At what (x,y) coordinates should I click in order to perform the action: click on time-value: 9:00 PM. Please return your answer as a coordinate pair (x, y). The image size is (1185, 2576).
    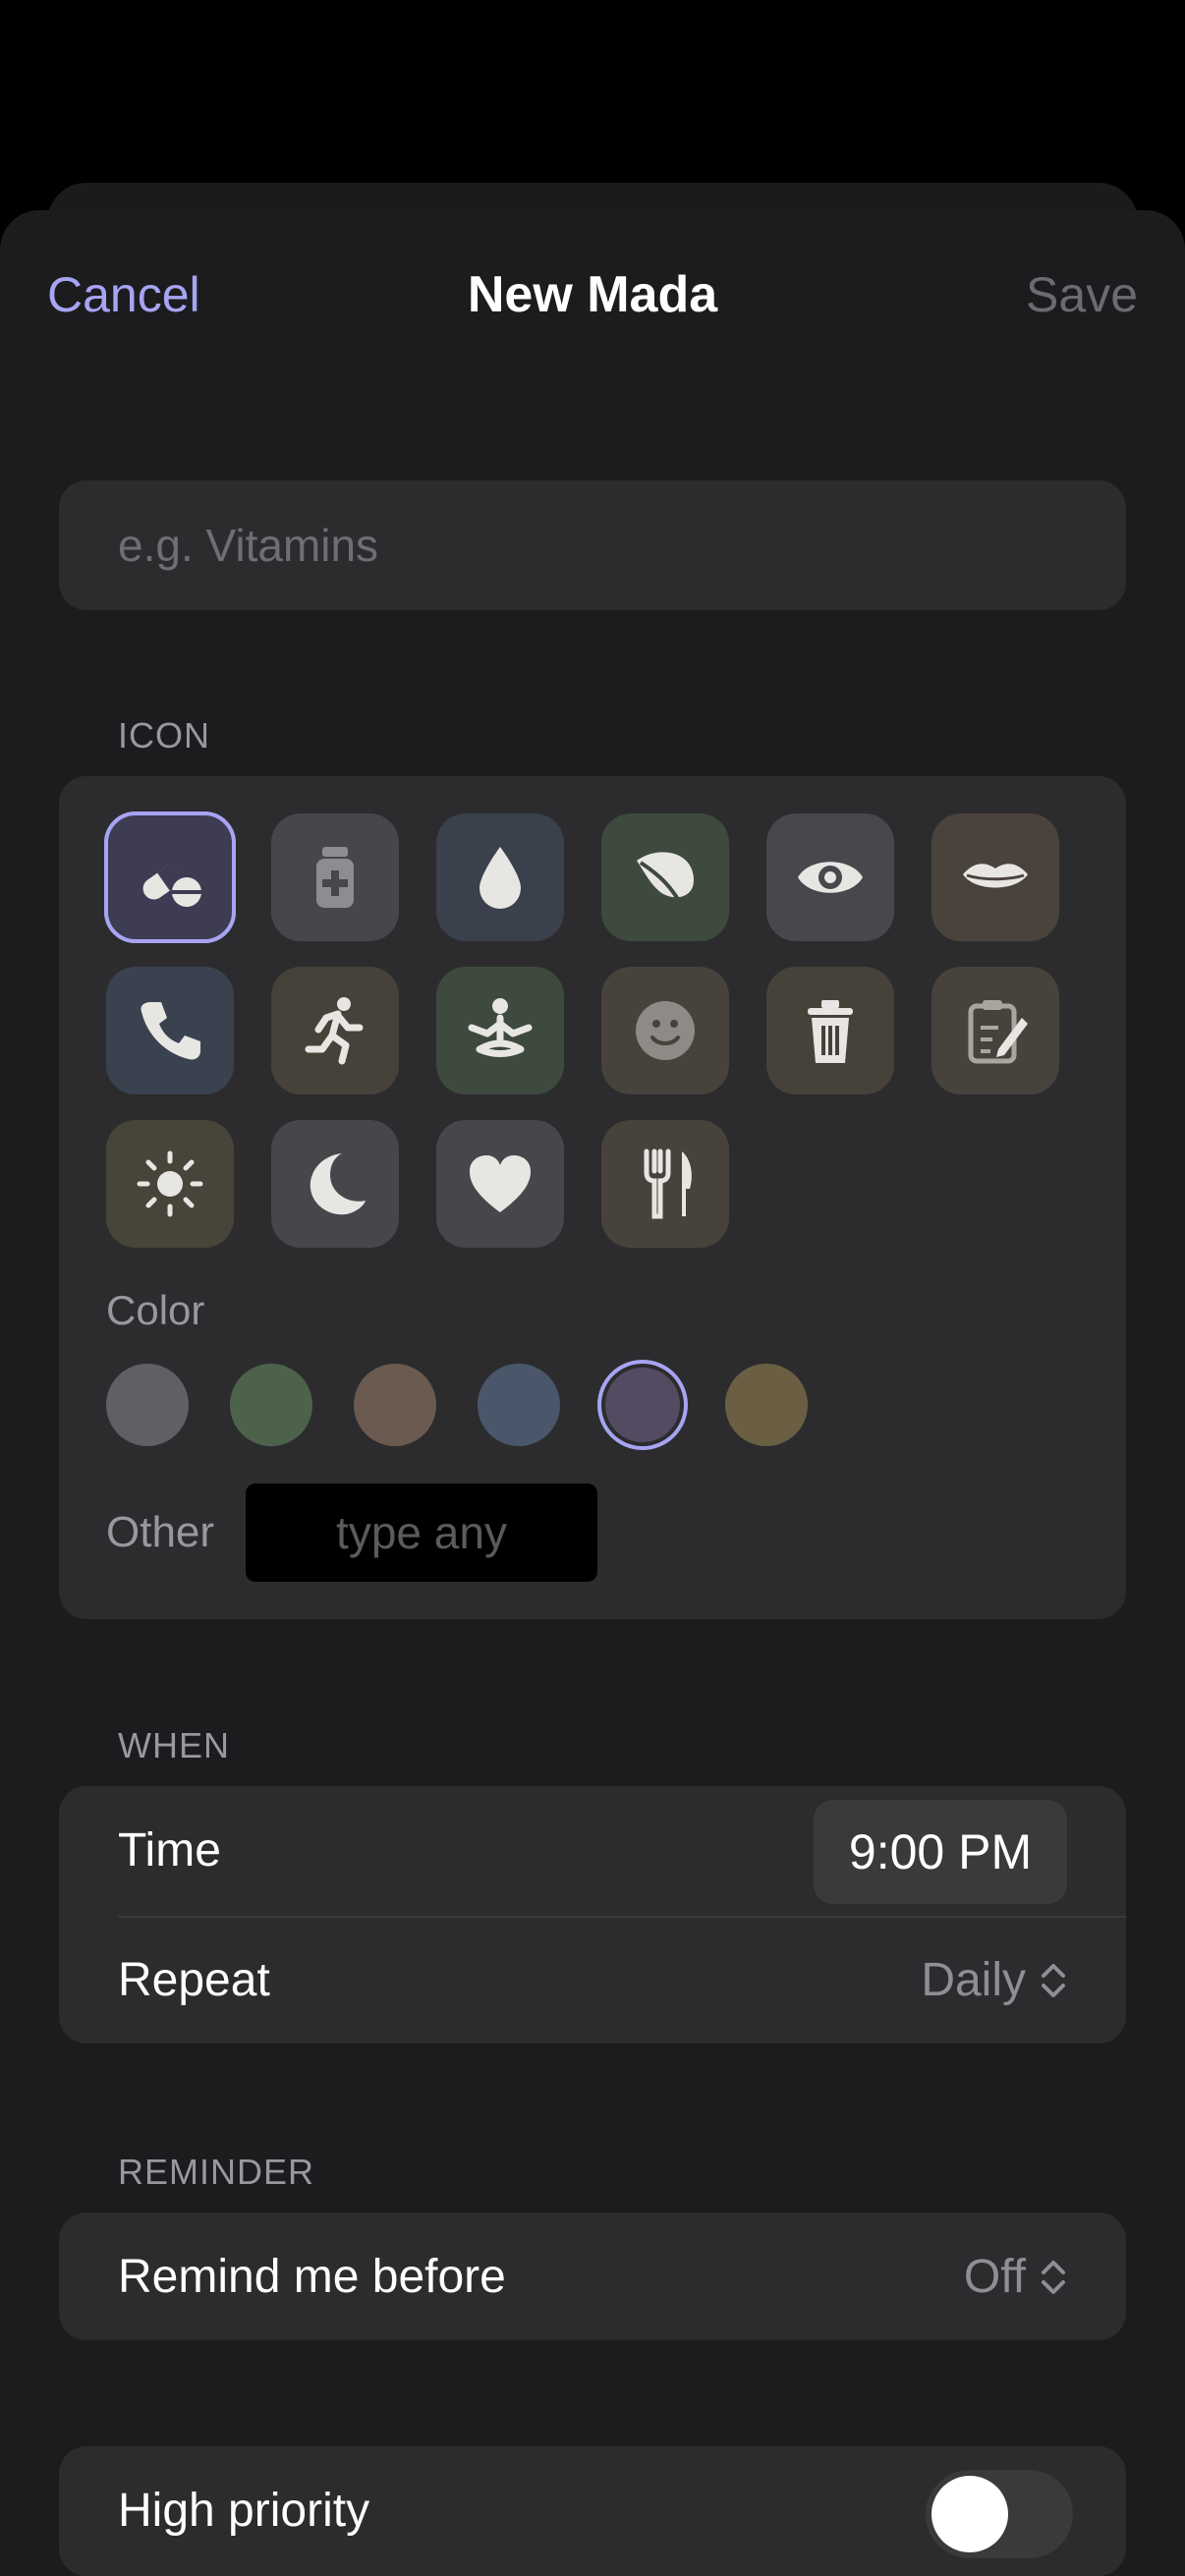
    Looking at the image, I should click on (941, 1851).